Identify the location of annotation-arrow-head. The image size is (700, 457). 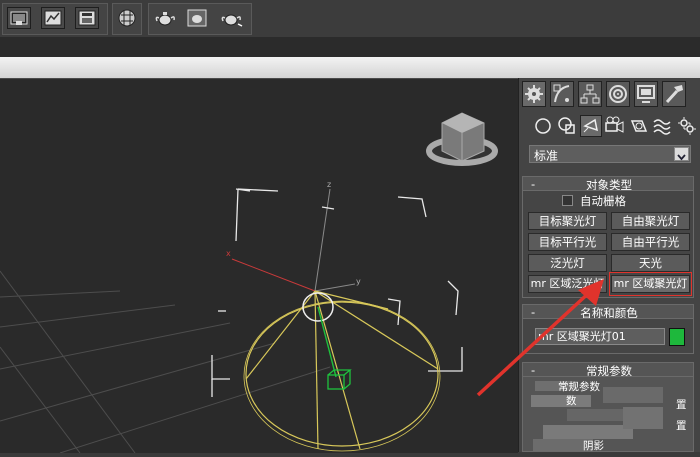
(591, 292).